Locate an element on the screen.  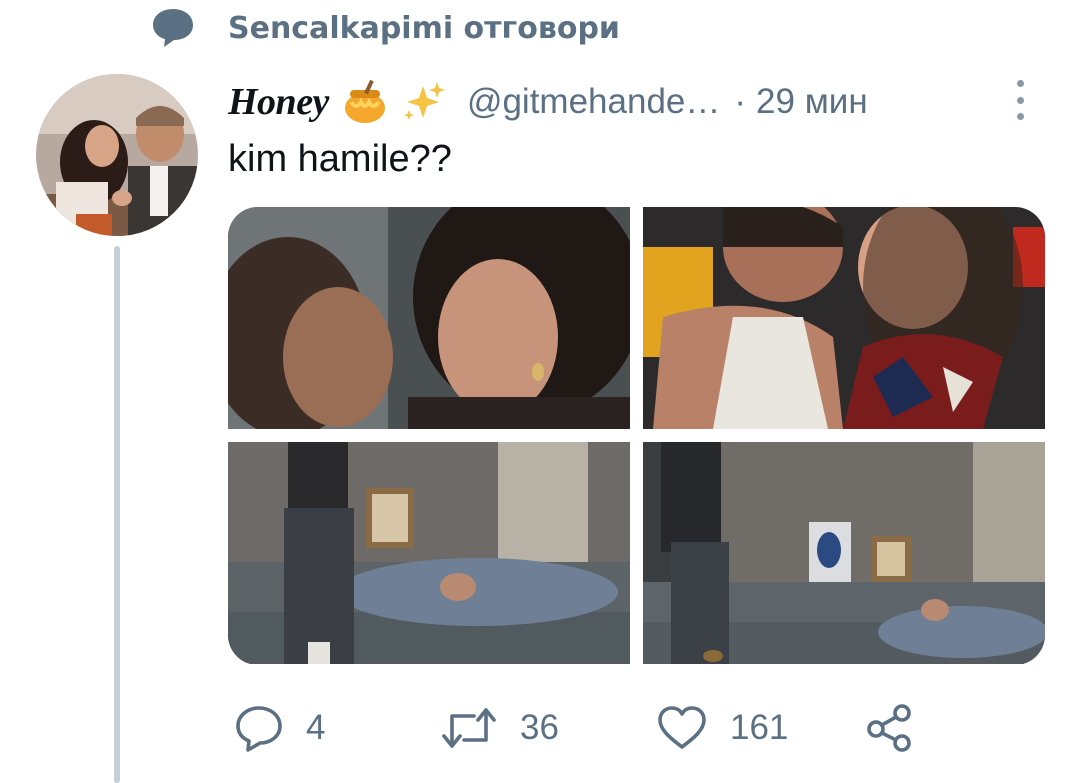
reply-context: Sencalkapimi отговори is located at coordinates (385, 28).